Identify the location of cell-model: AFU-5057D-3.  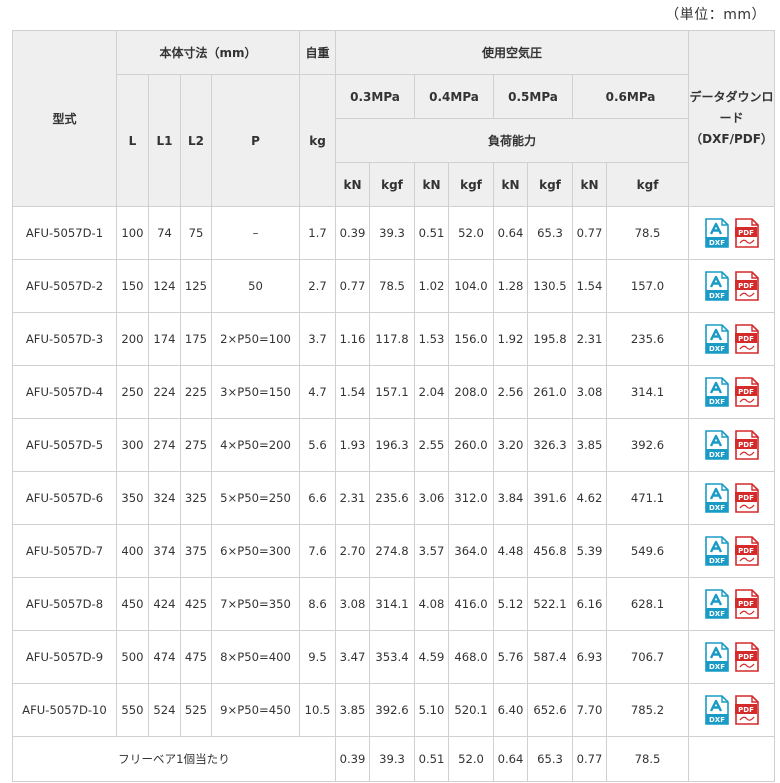
(64, 339).